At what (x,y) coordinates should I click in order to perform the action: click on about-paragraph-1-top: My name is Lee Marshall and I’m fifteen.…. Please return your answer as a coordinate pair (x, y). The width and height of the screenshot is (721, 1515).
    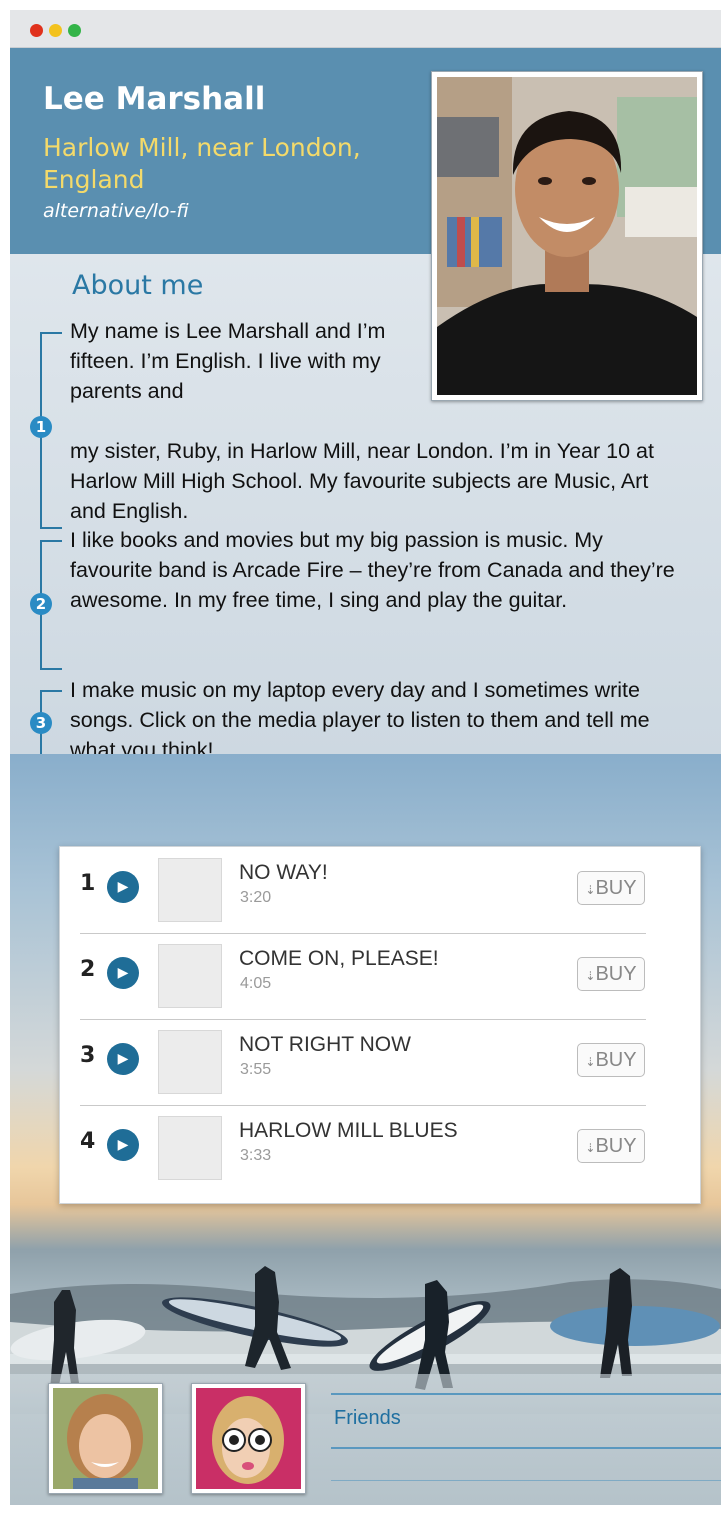
    Looking at the image, I should click on (228, 361).